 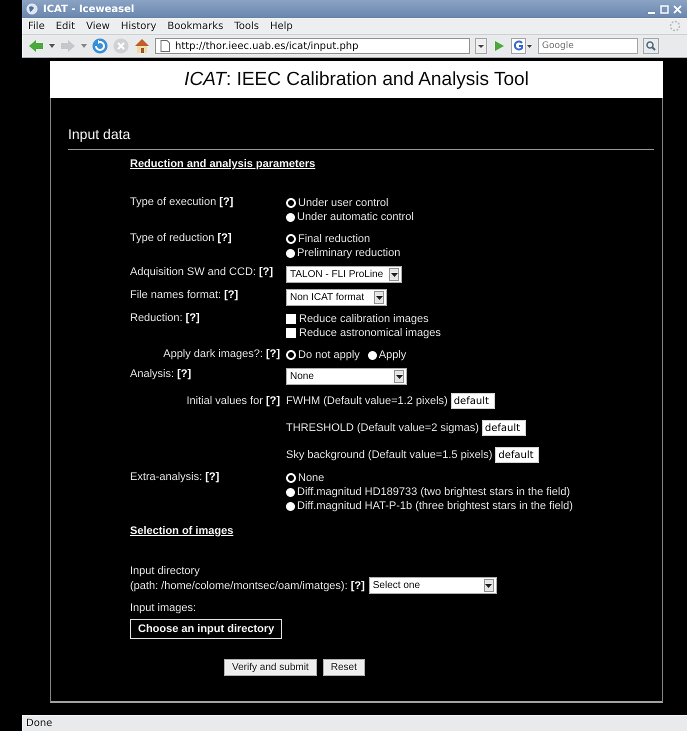 What do you see at coordinates (367, 401) in the screenshot?
I see `field-label: FWHM (Default value=1.2 pixels)` at bounding box center [367, 401].